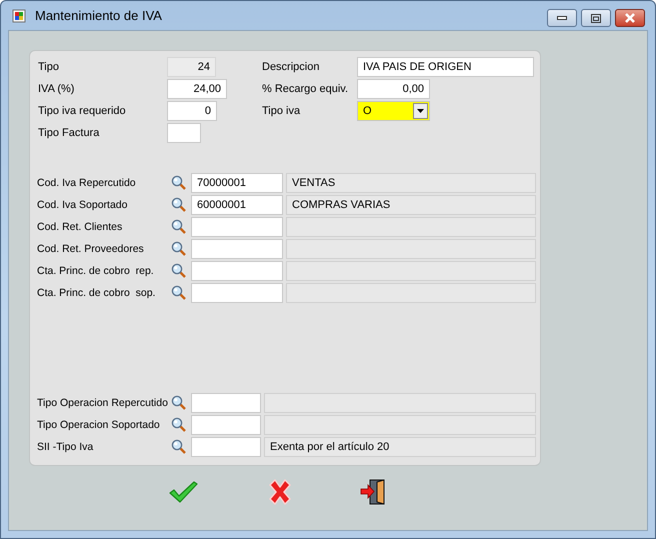  I want to click on exit-button, so click(373, 492).